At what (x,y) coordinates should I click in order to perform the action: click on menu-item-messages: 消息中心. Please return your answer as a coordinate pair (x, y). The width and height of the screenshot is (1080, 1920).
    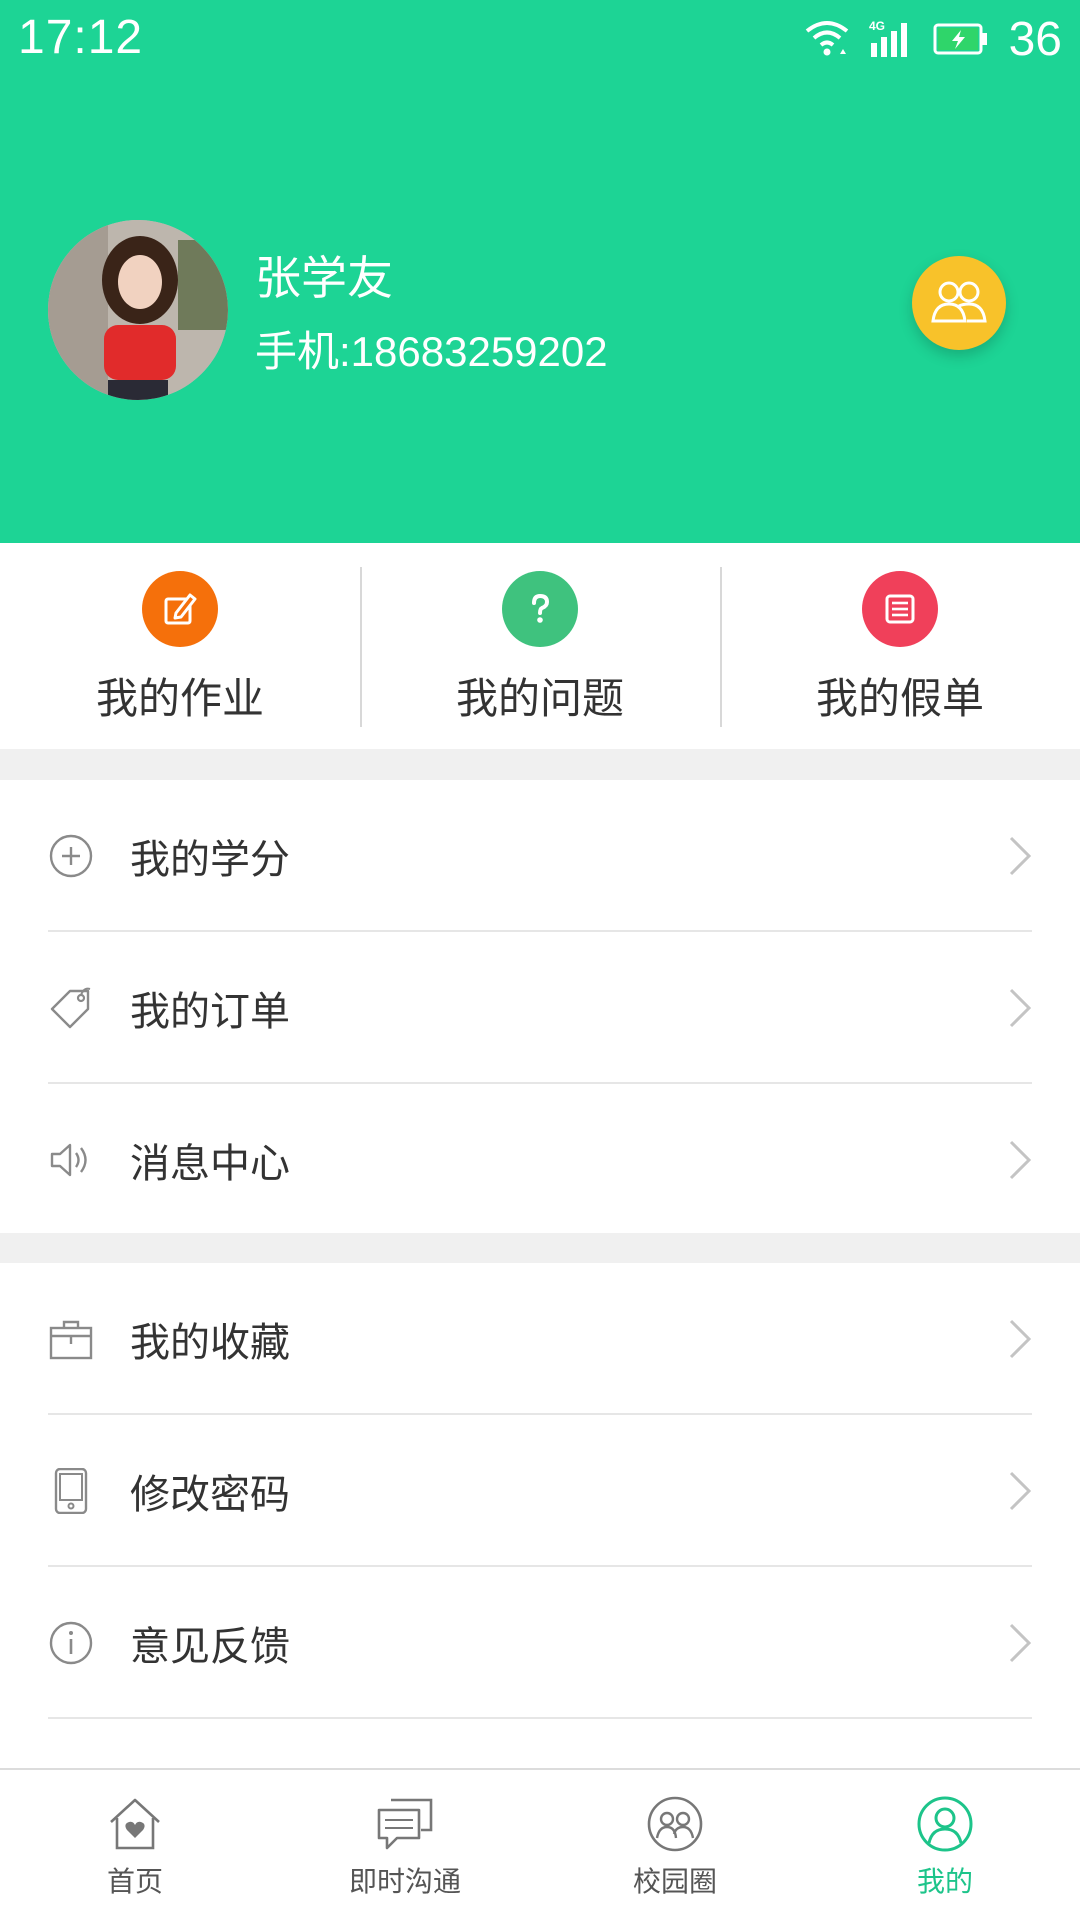
    Looking at the image, I should click on (540, 1160).